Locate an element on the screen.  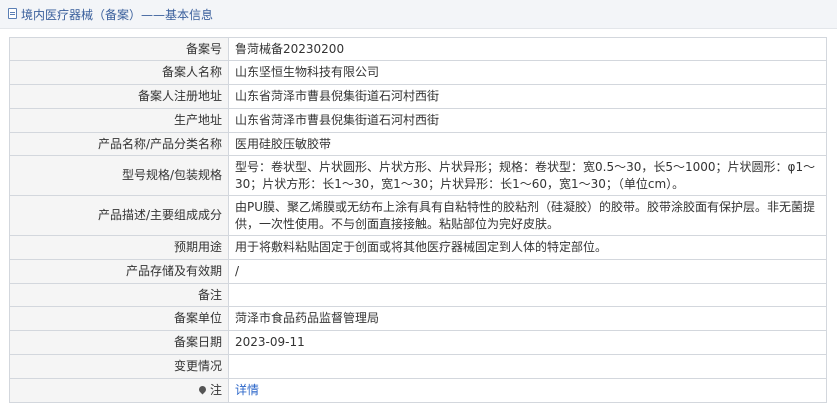
page-title: 境内医疗器械（备案）——基本信息 is located at coordinates (117, 15).